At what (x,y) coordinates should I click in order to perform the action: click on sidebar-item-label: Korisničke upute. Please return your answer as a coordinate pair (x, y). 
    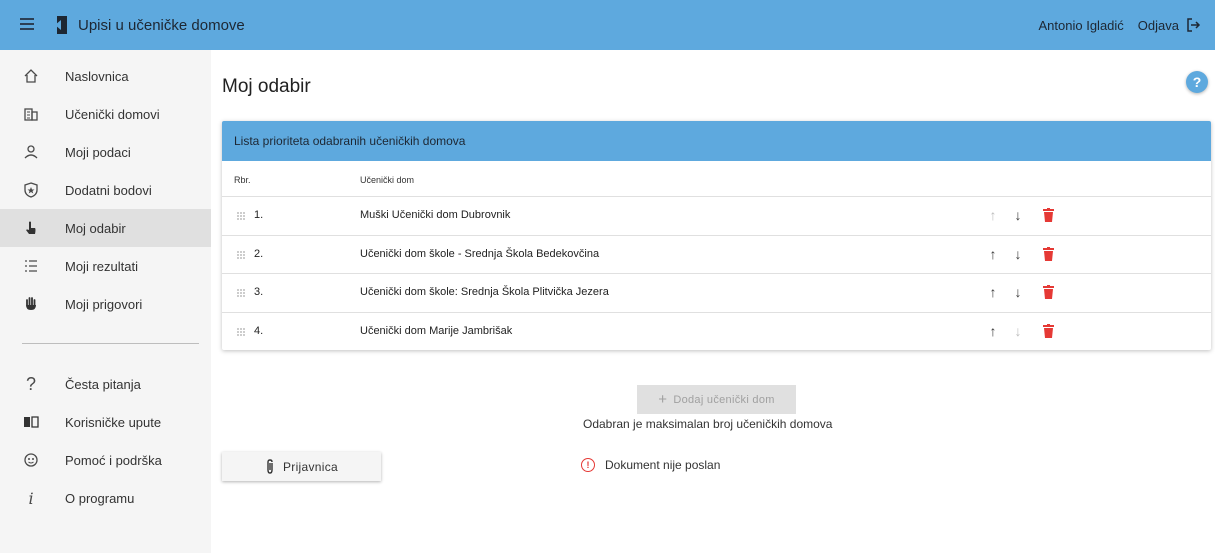
    Looking at the image, I should click on (113, 422).